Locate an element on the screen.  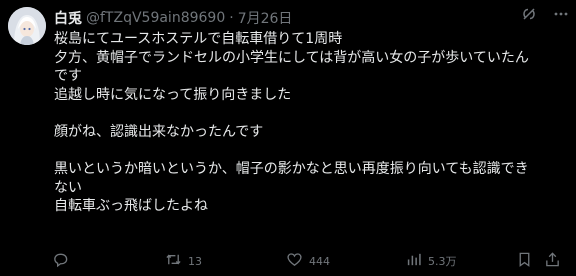
repost-button: 13 is located at coordinates (183, 261).